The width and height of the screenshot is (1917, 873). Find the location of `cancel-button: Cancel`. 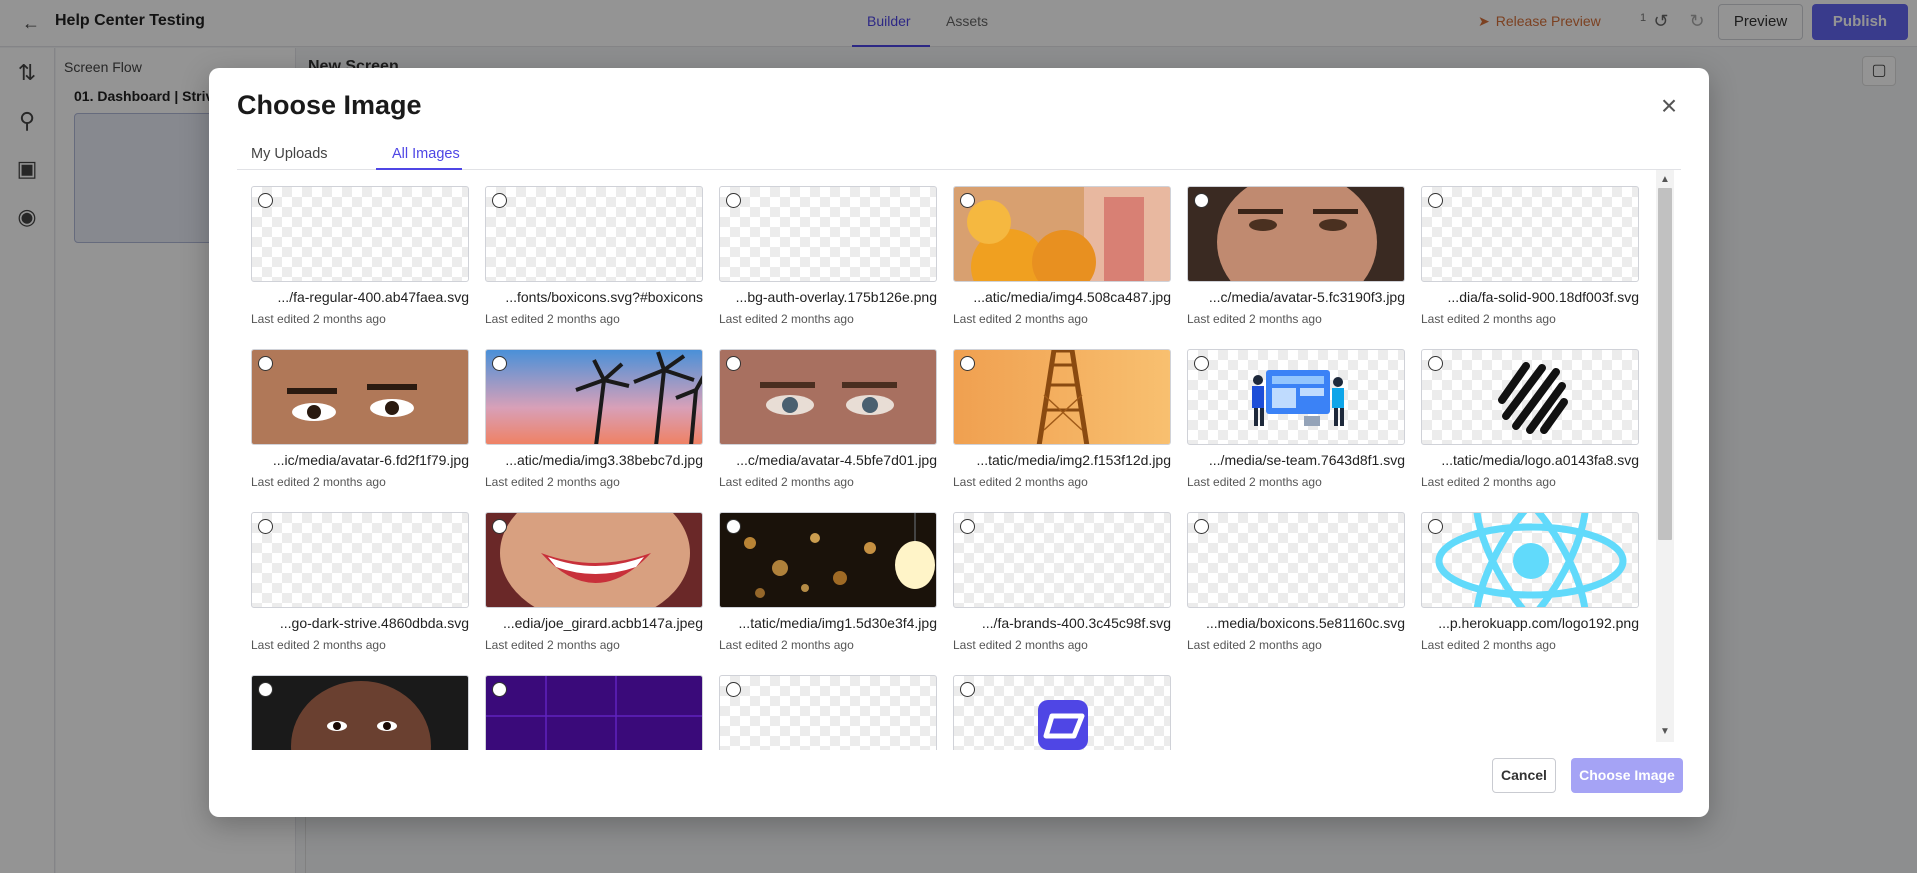

cancel-button: Cancel is located at coordinates (1524, 775).